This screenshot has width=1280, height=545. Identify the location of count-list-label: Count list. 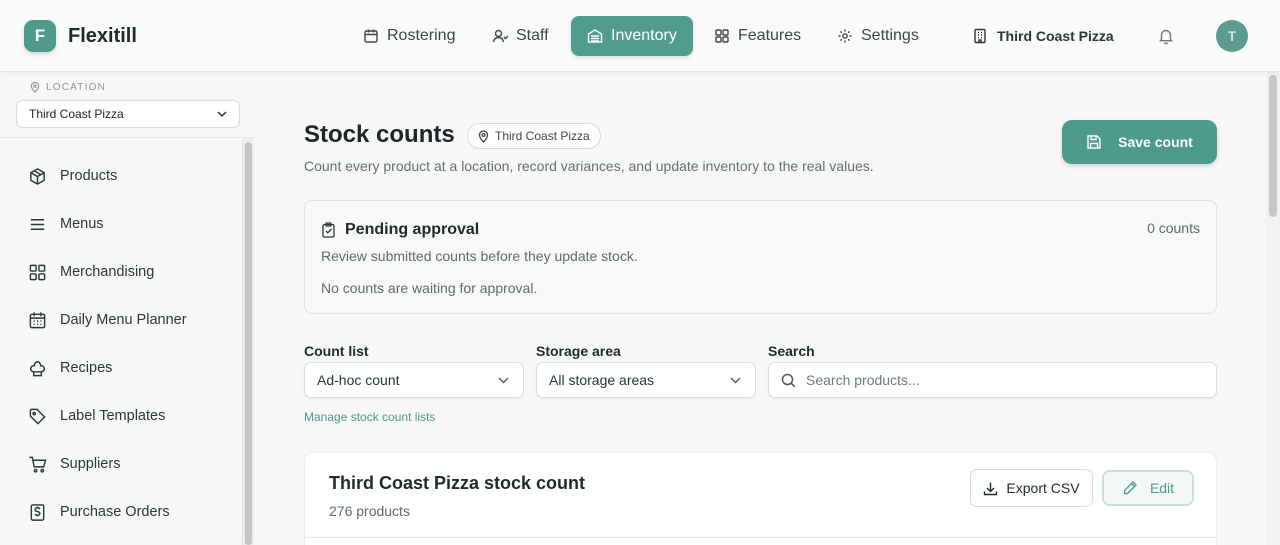
(336, 351).